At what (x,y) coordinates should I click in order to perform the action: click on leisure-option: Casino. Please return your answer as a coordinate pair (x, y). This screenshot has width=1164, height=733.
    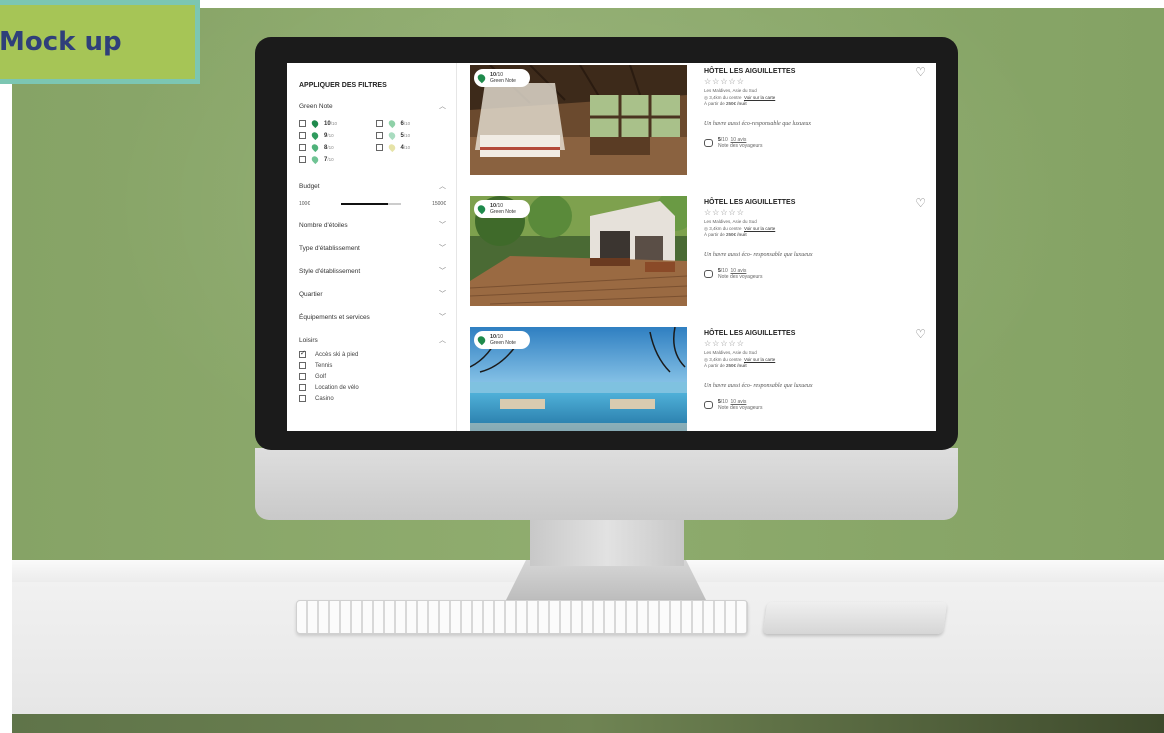
    Looking at the image, I should click on (372, 398).